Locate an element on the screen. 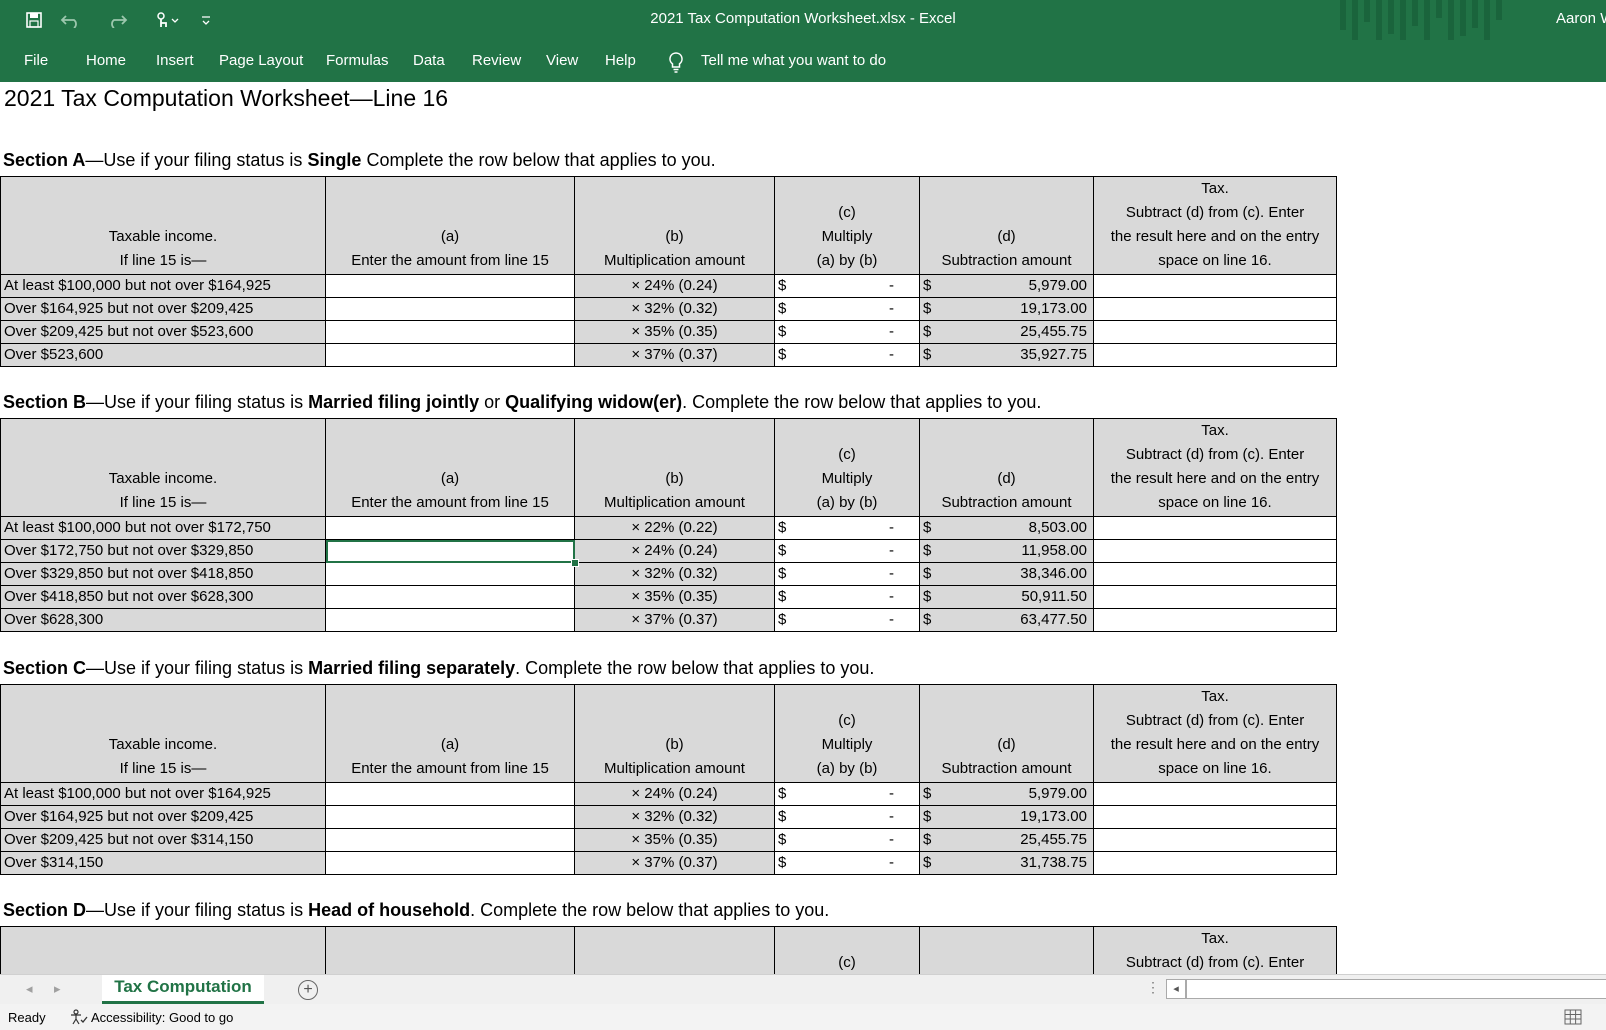 This screenshot has height=1030, width=1606. user-account: Aaron W is located at coordinates (1581, 18).